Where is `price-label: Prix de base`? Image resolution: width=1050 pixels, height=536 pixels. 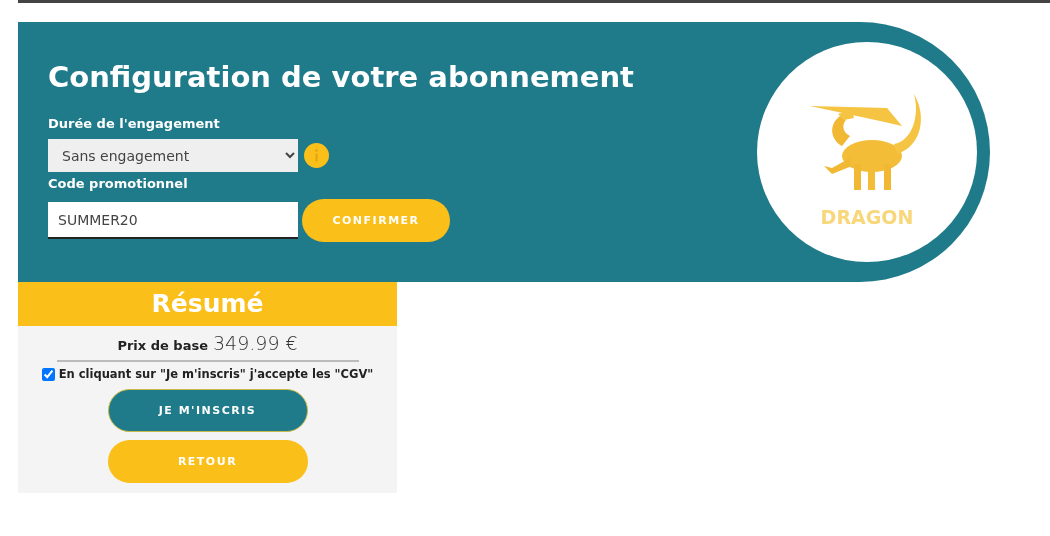
price-label: Prix de base is located at coordinates (162, 345).